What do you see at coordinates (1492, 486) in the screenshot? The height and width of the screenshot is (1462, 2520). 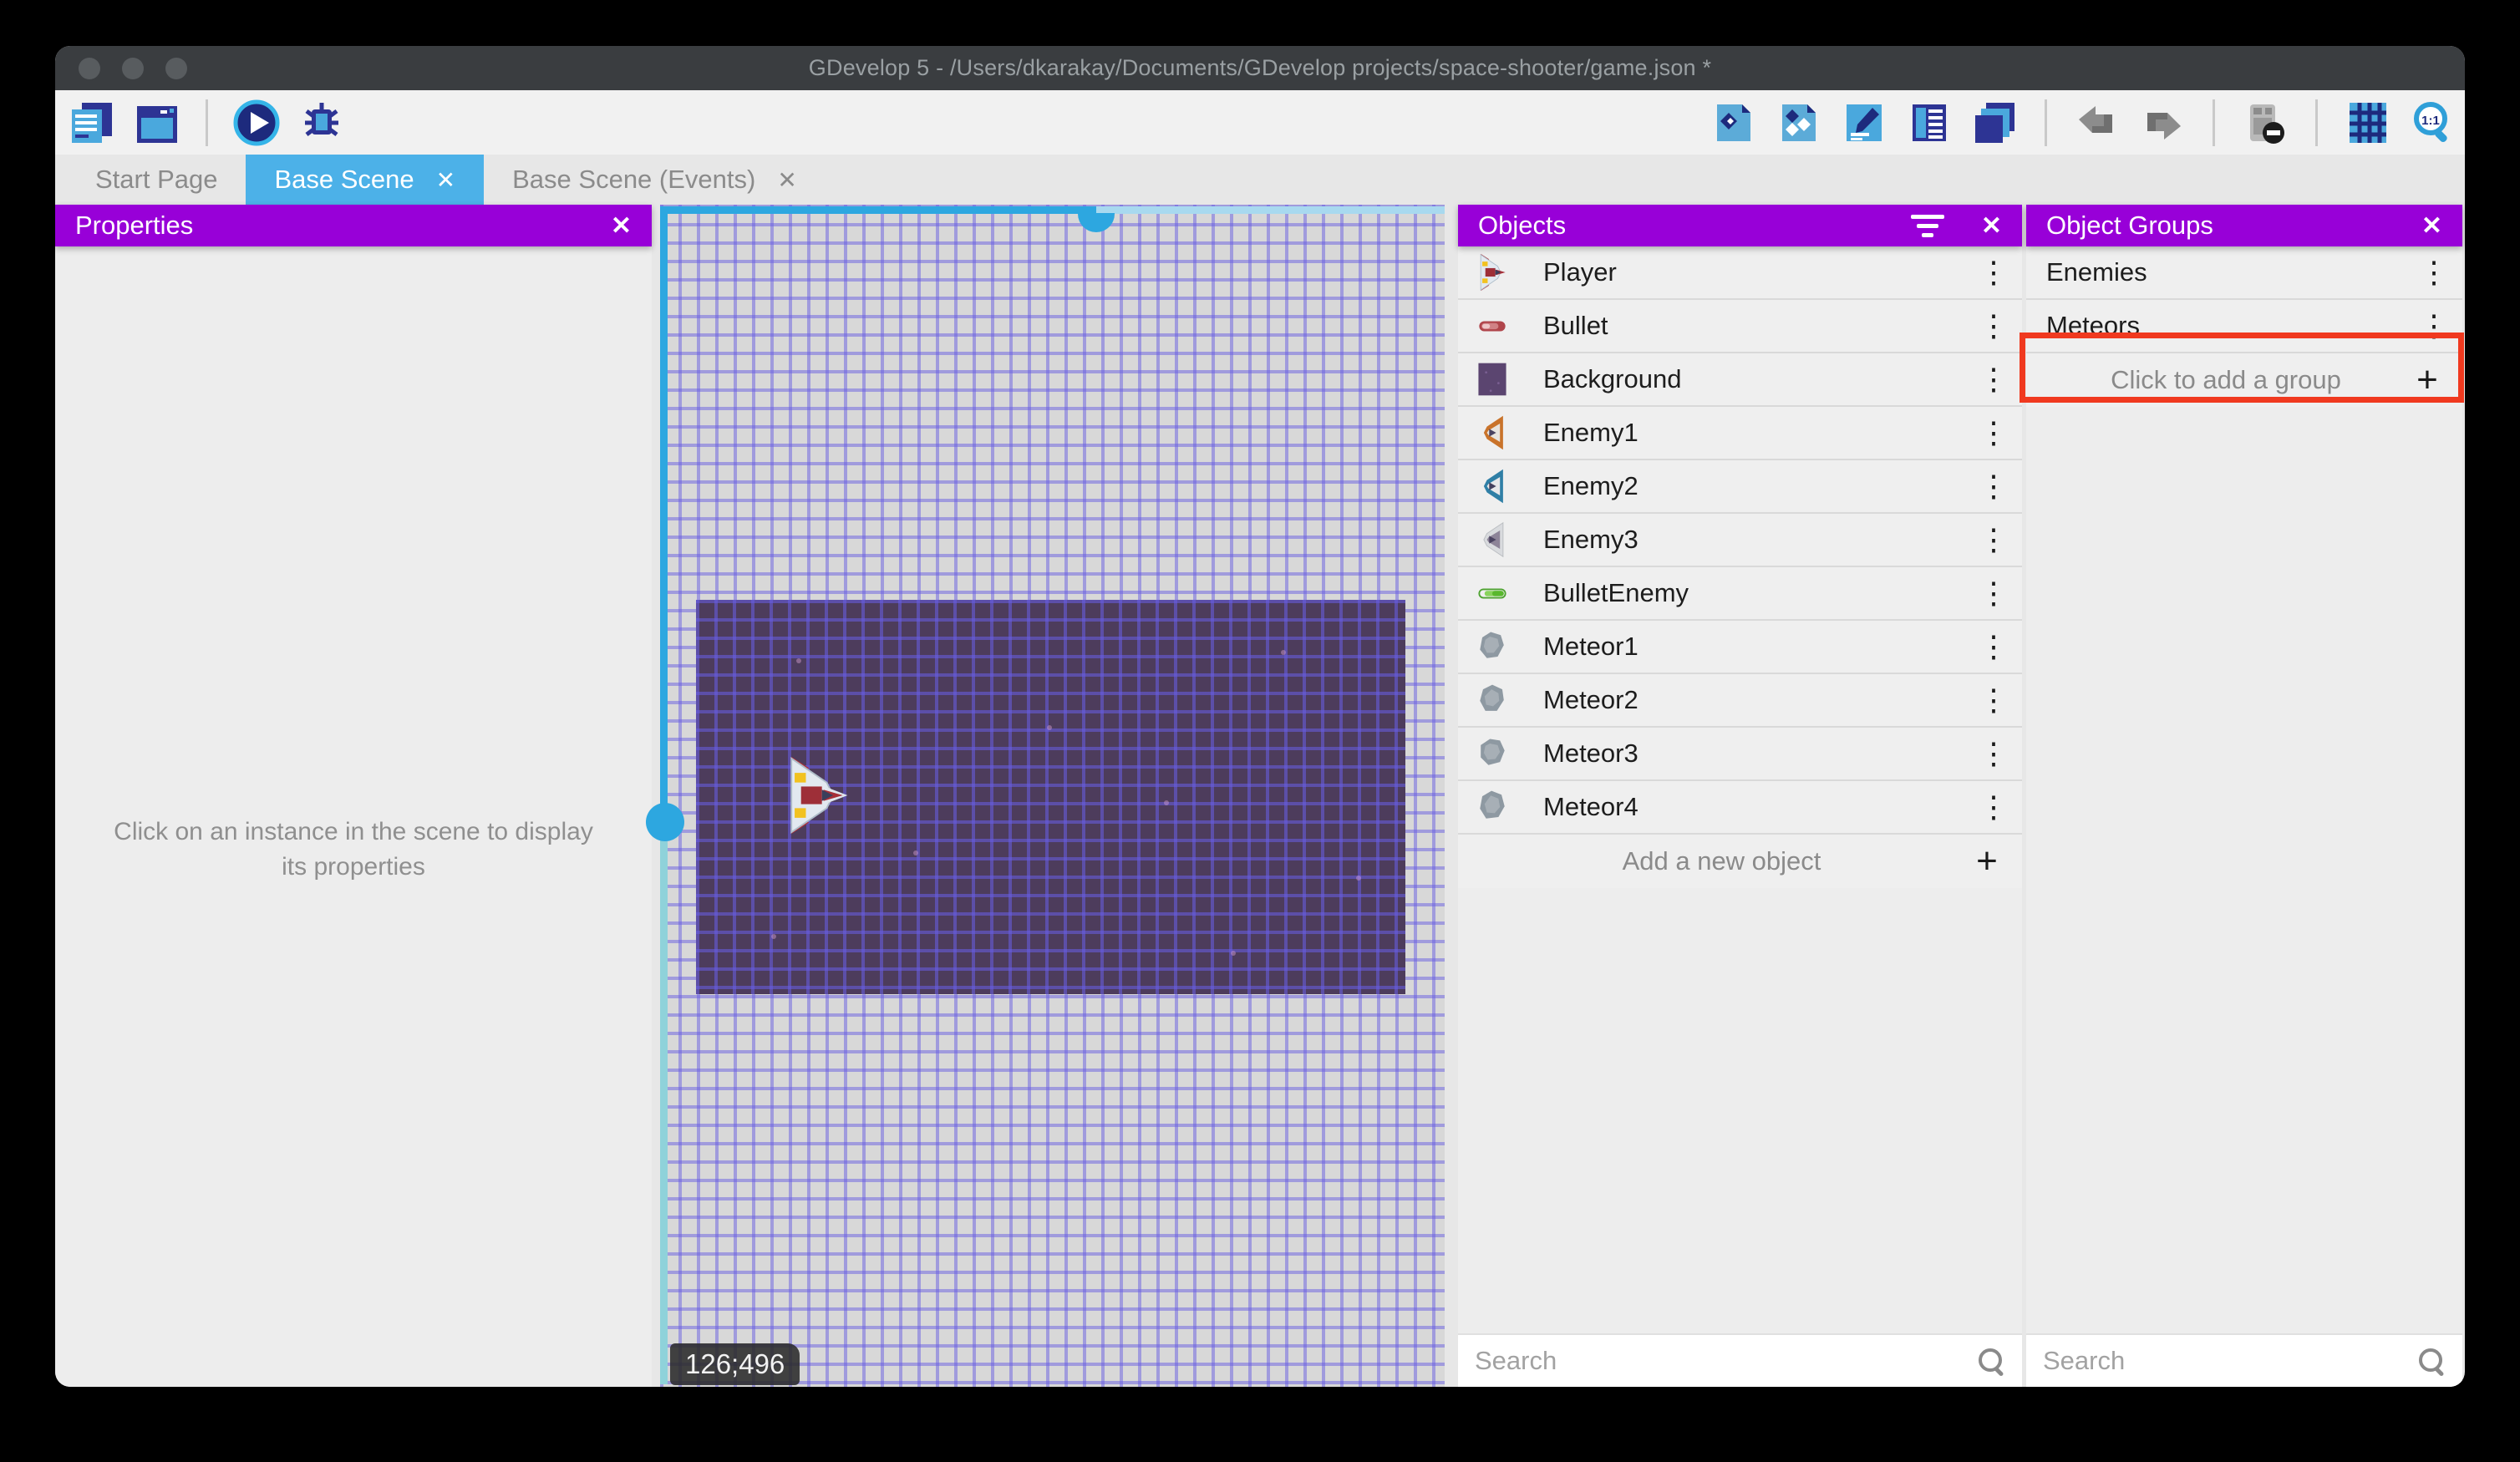 I see `enemy2-object-icon` at bounding box center [1492, 486].